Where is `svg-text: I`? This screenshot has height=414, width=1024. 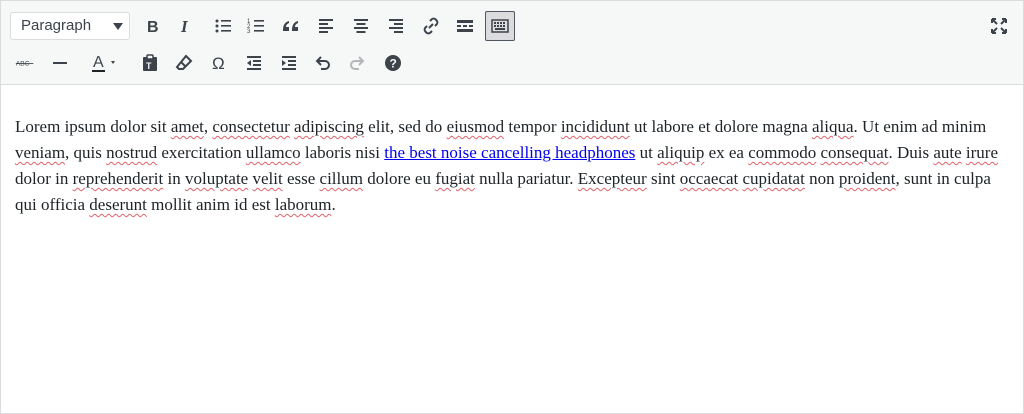
svg-text: I is located at coordinates (184, 26).